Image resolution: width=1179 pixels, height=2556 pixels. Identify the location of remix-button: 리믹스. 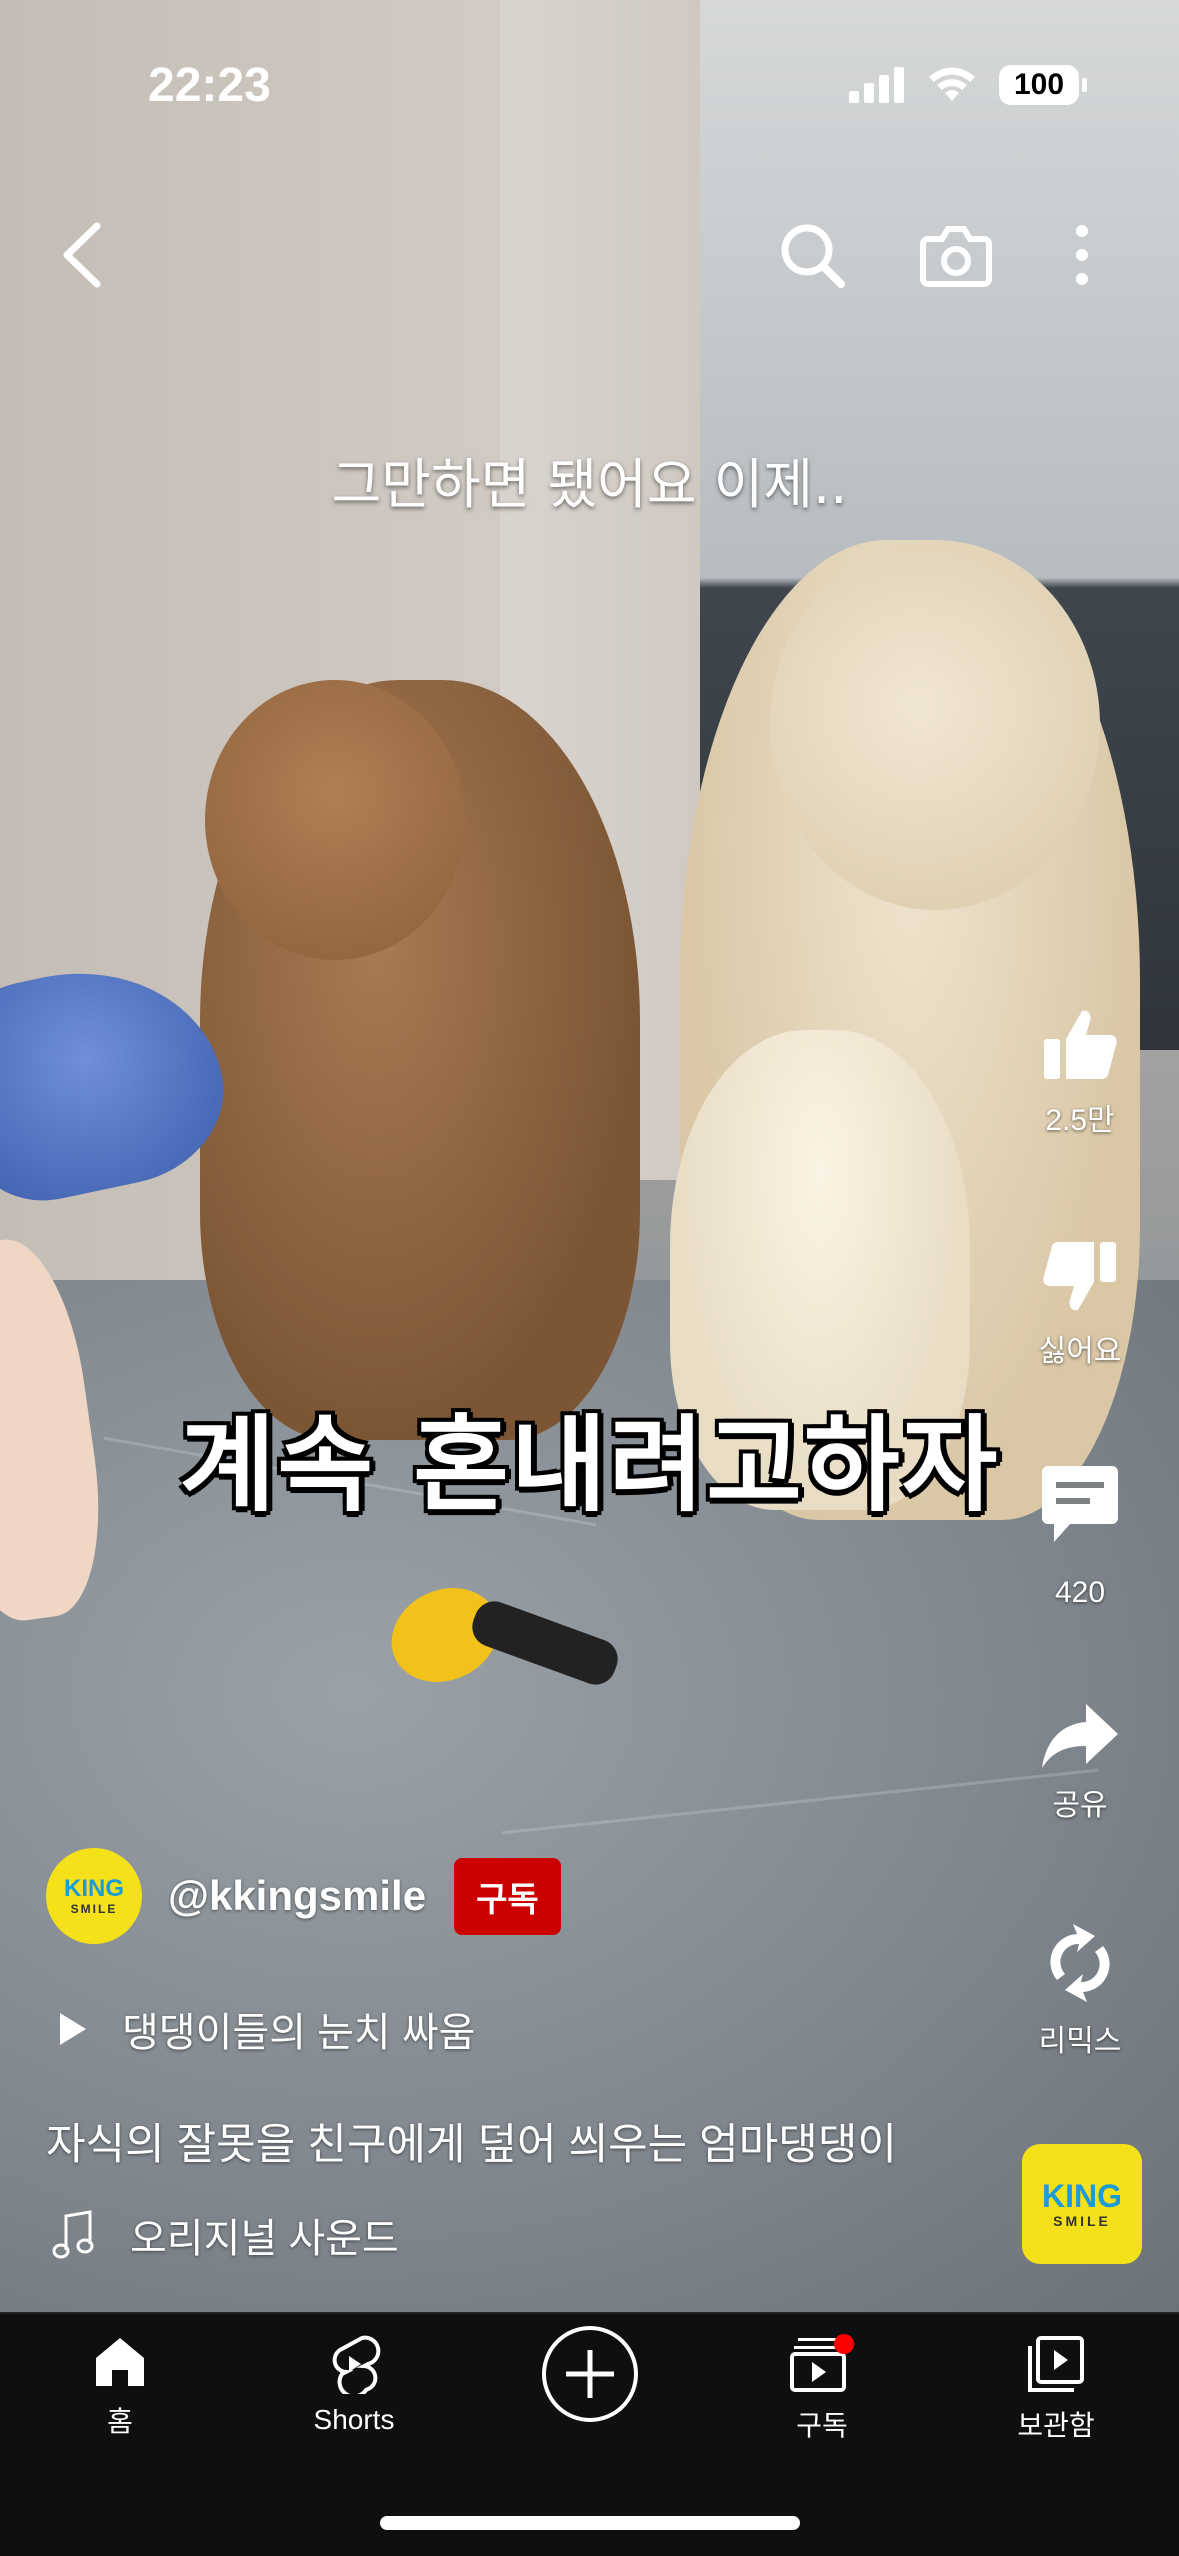
(1080, 1990).